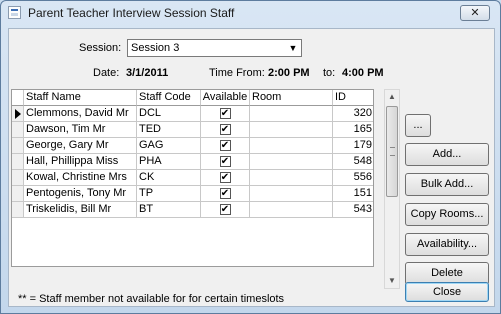  What do you see at coordinates (353, 194) in the screenshot?
I see `id-cell: 151` at bounding box center [353, 194].